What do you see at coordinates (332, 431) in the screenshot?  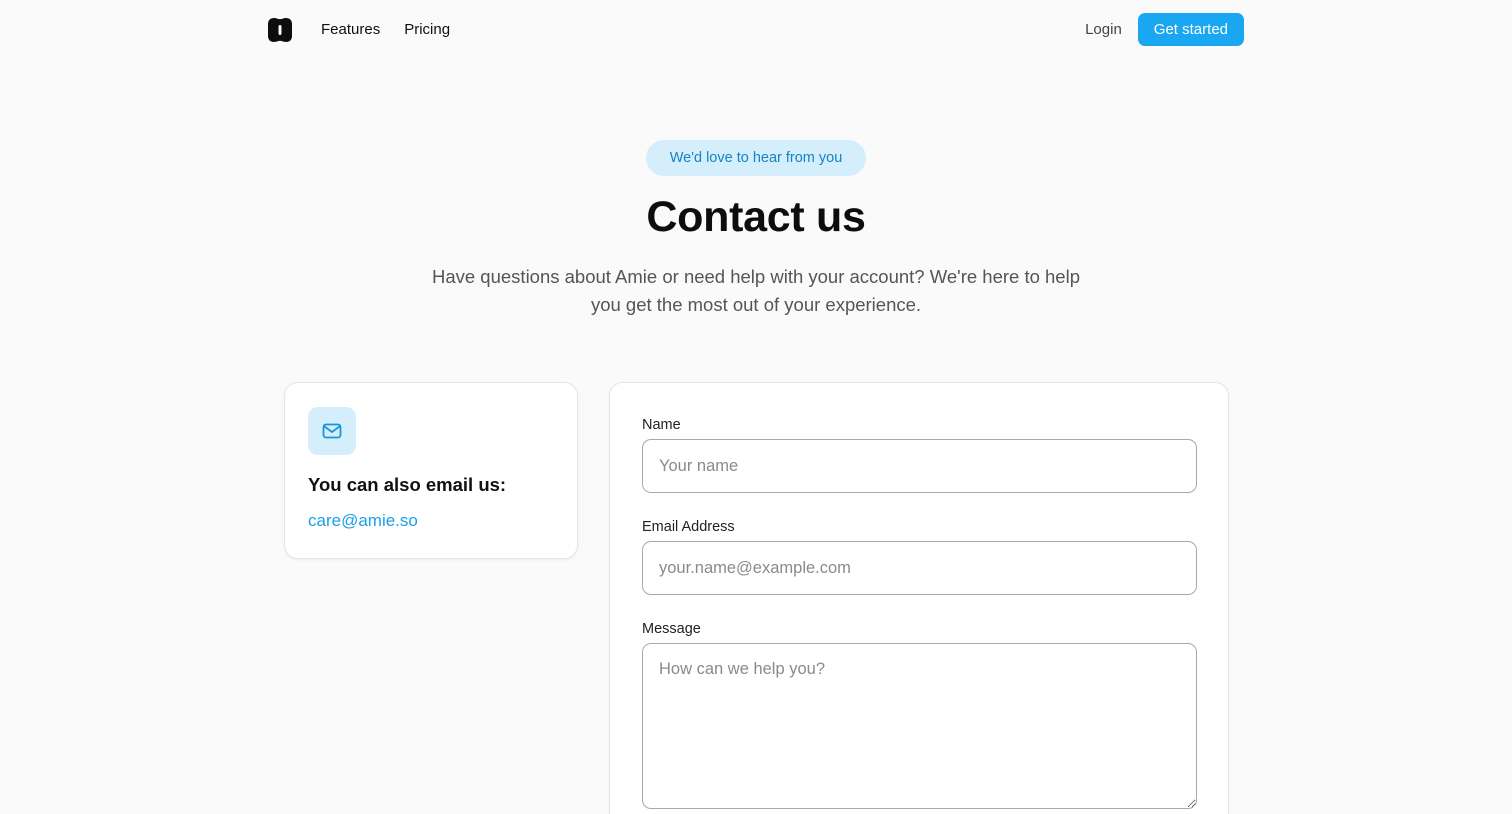 I see `mail-icon` at bounding box center [332, 431].